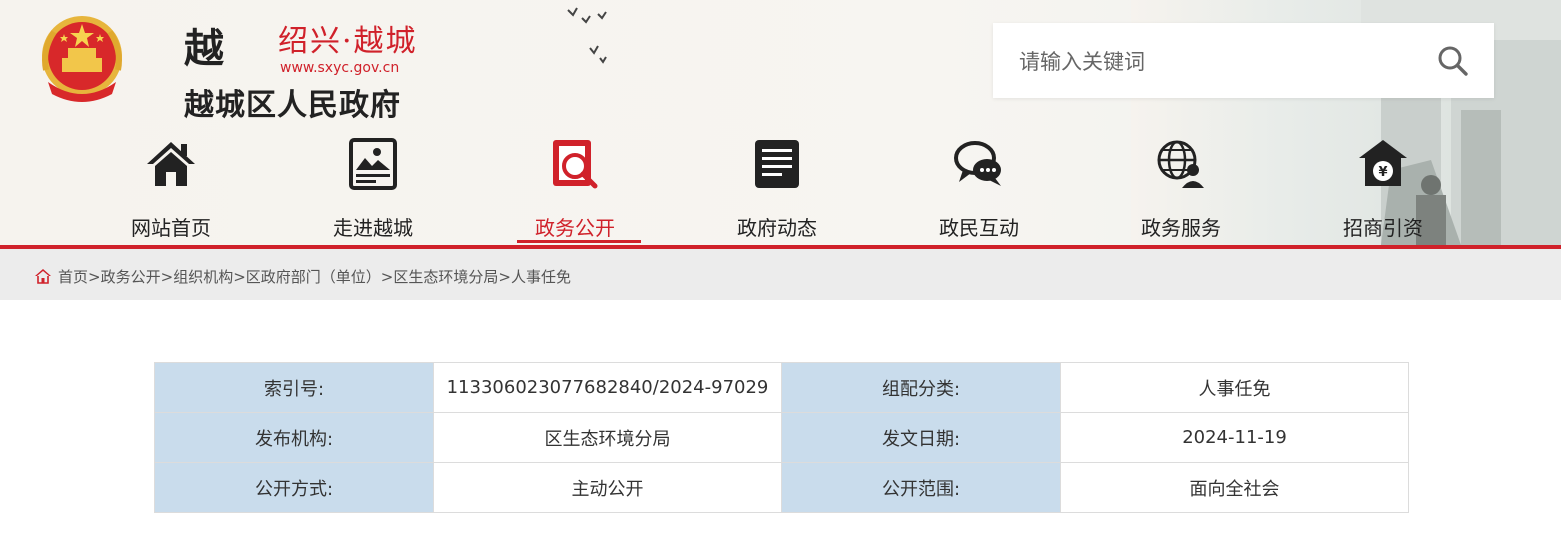  What do you see at coordinates (294, 387) in the screenshot?
I see `label-index-number: 索引号:` at bounding box center [294, 387].